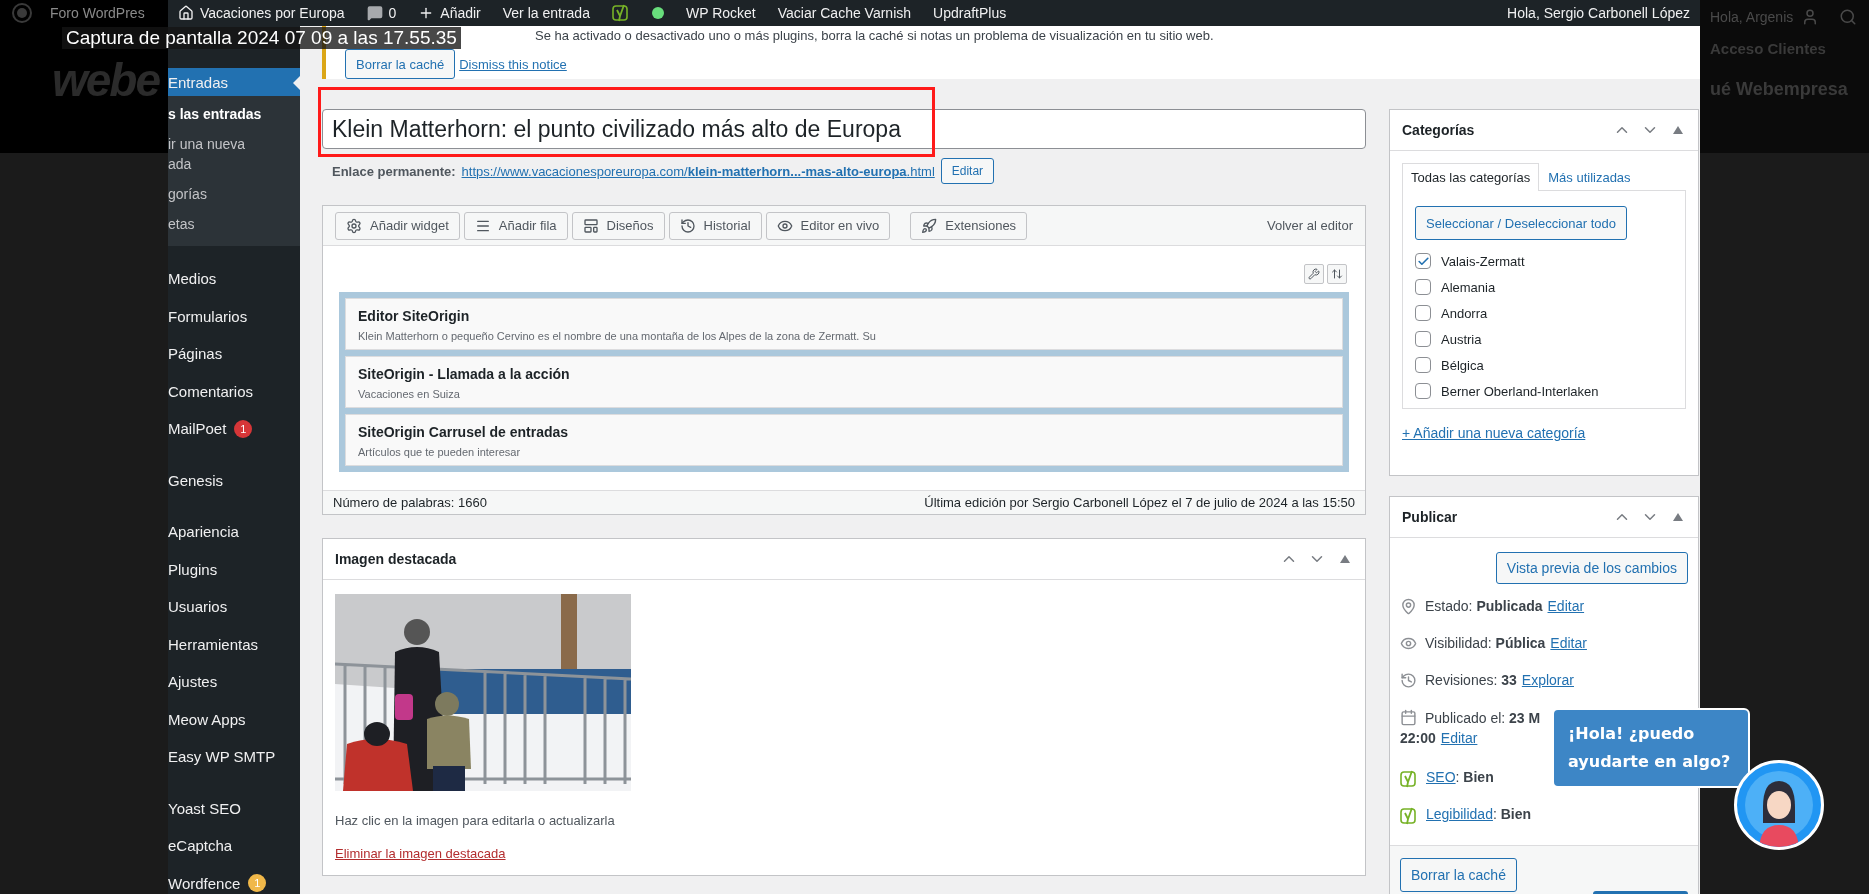 The width and height of the screenshot is (1869, 894). Describe the element at coordinates (1752, 17) in the screenshot. I see `greeting-text: Hola, Argenis` at that location.